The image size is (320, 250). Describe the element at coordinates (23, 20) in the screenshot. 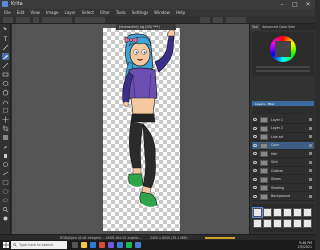

I see `blending-mode-select` at that location.